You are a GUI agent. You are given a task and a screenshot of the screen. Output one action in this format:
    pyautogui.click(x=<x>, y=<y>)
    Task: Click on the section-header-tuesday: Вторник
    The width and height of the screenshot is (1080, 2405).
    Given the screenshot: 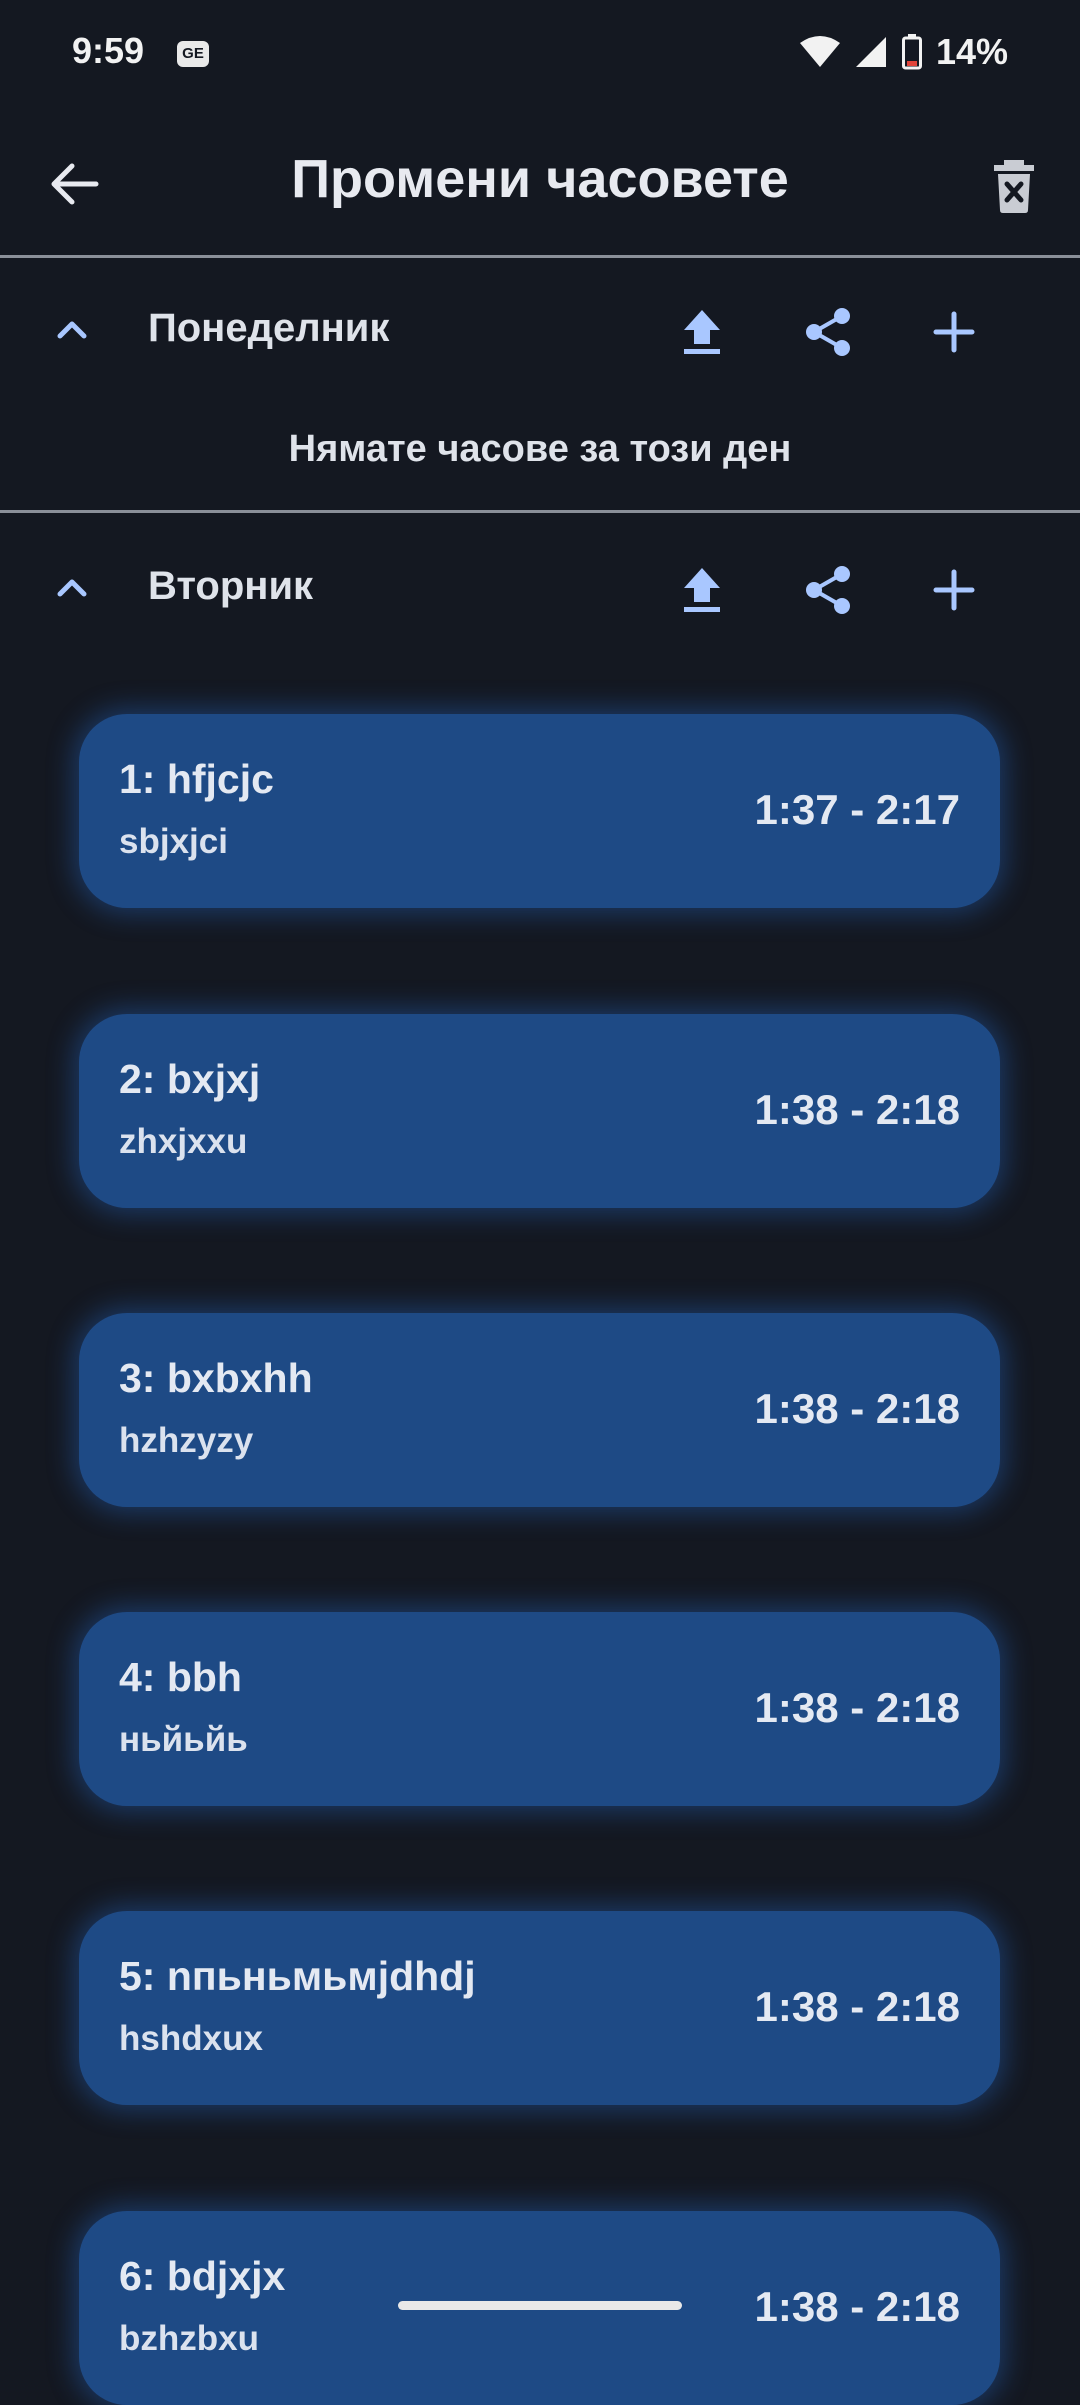 What is the action you would take?
    pyautogui.click(x=540, y=588)
    